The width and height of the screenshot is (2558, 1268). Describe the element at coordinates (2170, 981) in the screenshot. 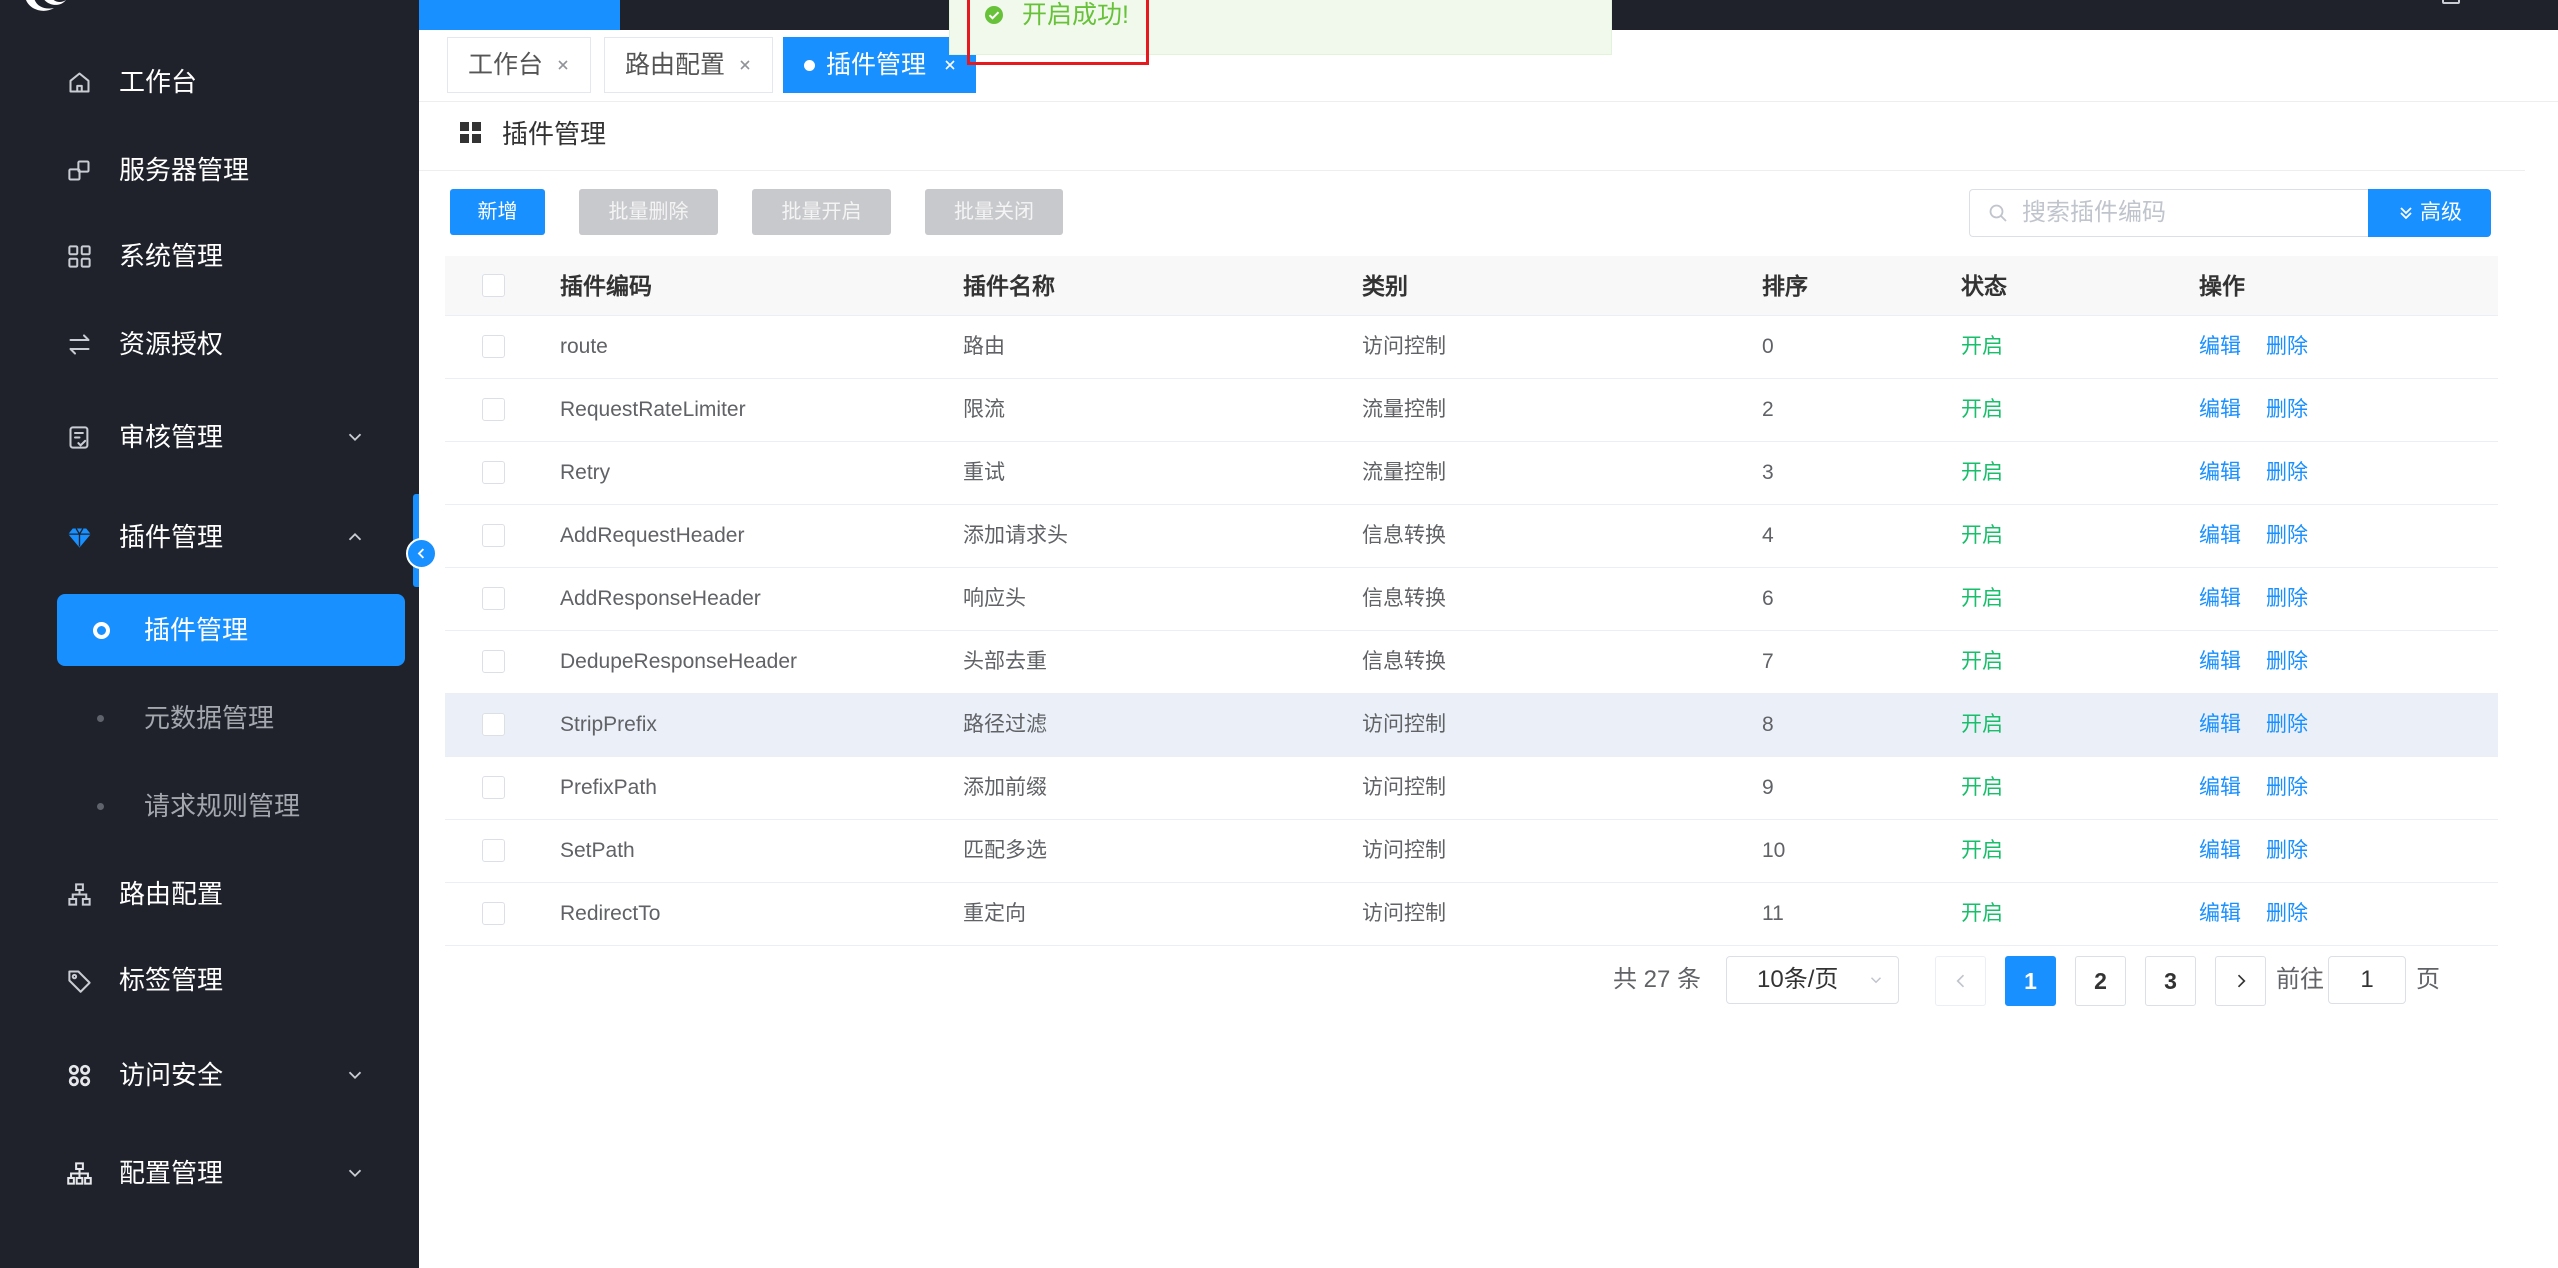

I see `page-button: 3` at that location.